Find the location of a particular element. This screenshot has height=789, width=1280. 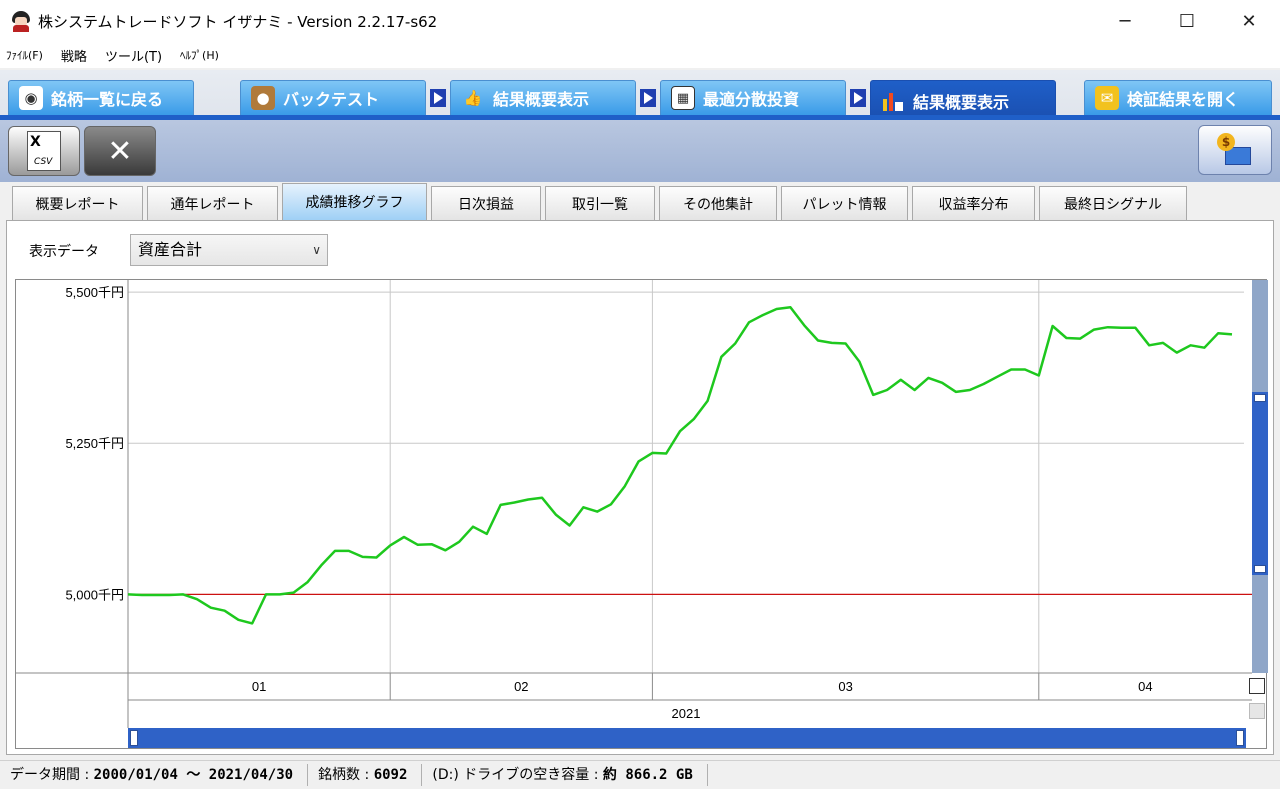

tab-palette-info: パレット情報 is located at coordinates (844, 203).